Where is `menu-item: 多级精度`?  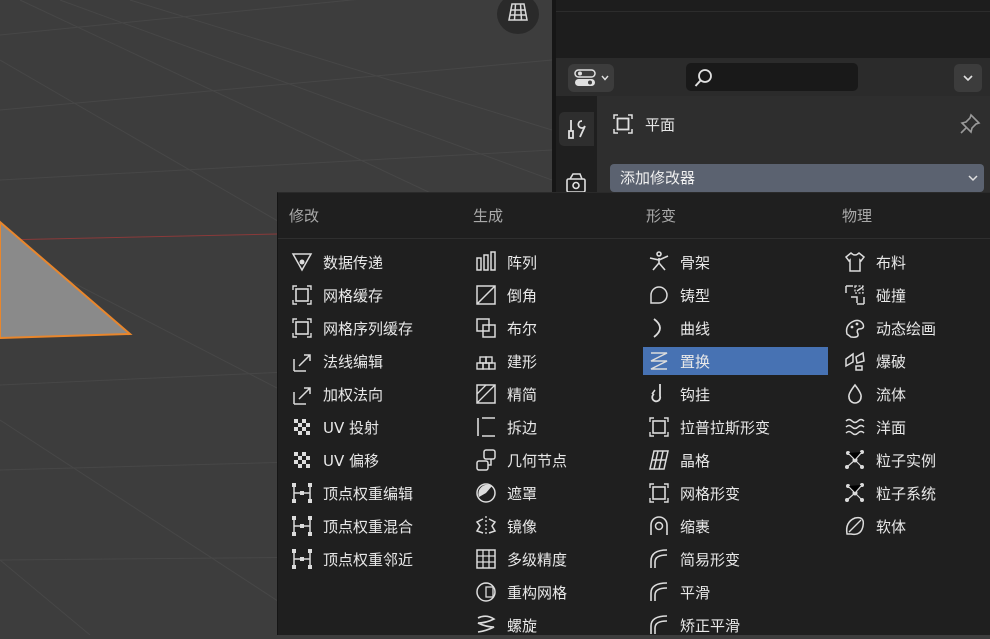
menu-item: 多级精度 is located at coordinates (555, 559).